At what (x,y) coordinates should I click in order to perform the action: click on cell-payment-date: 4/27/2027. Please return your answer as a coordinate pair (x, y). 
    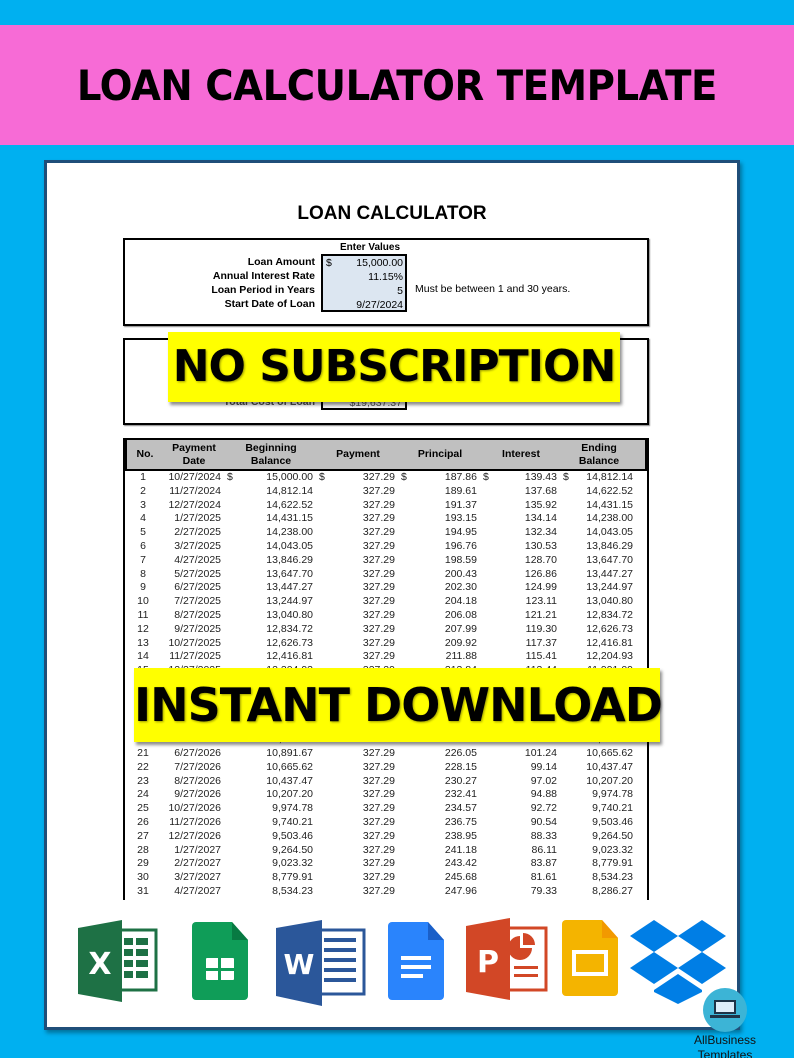
    Looking at the image, I should click on (192, 892).